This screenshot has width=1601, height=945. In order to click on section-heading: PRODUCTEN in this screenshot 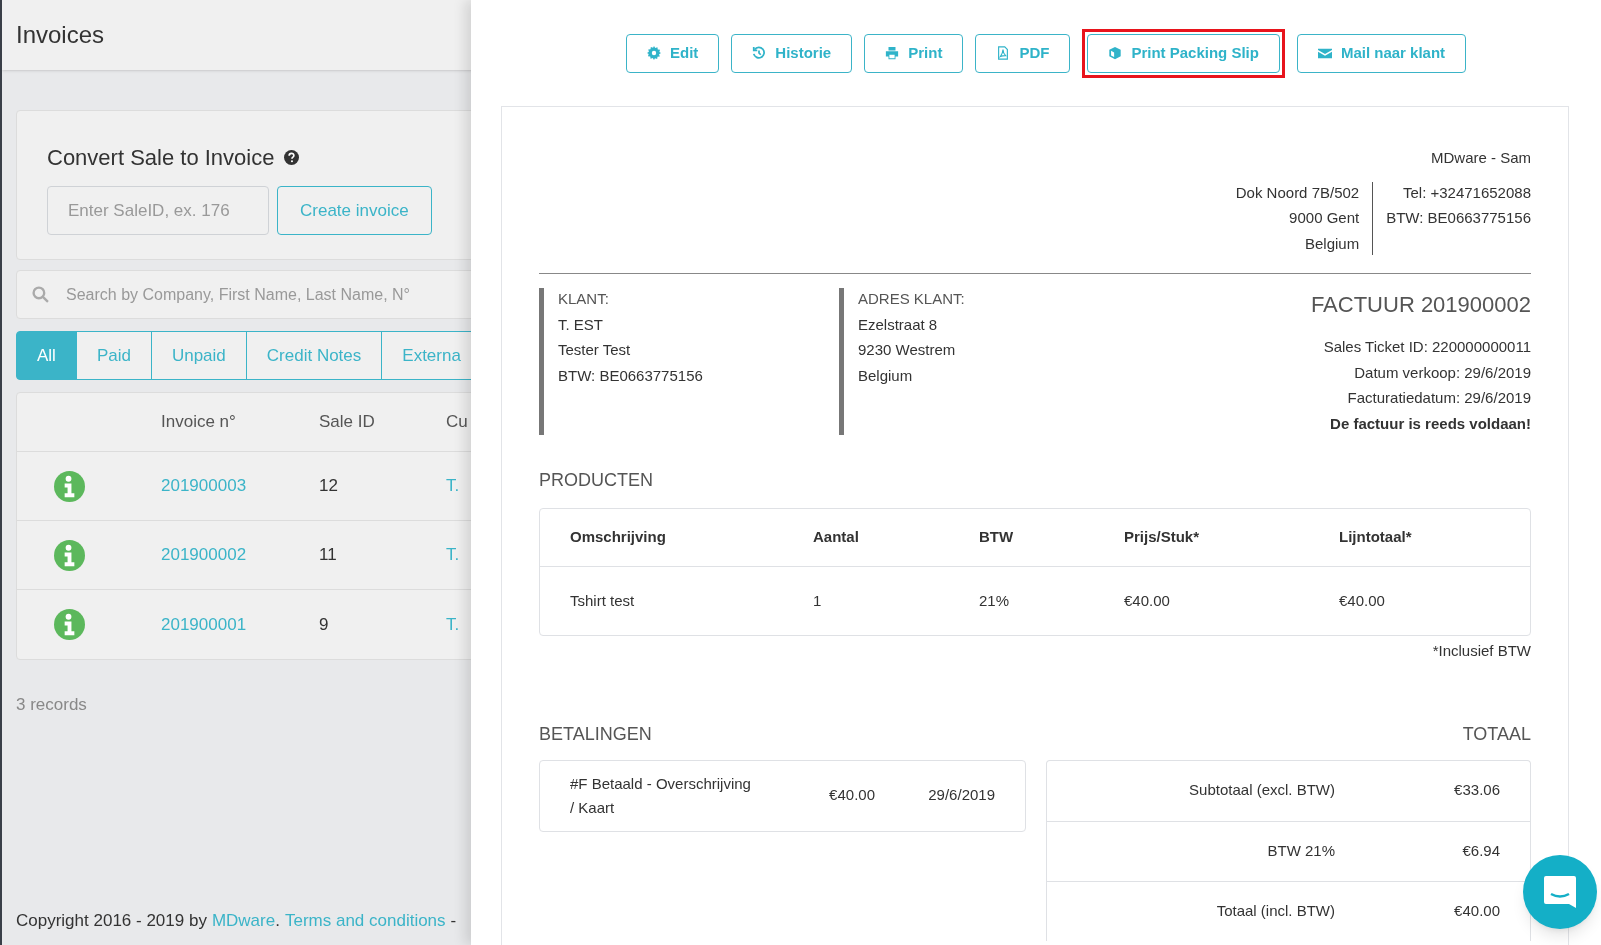, I will do `click(596, 480)`.